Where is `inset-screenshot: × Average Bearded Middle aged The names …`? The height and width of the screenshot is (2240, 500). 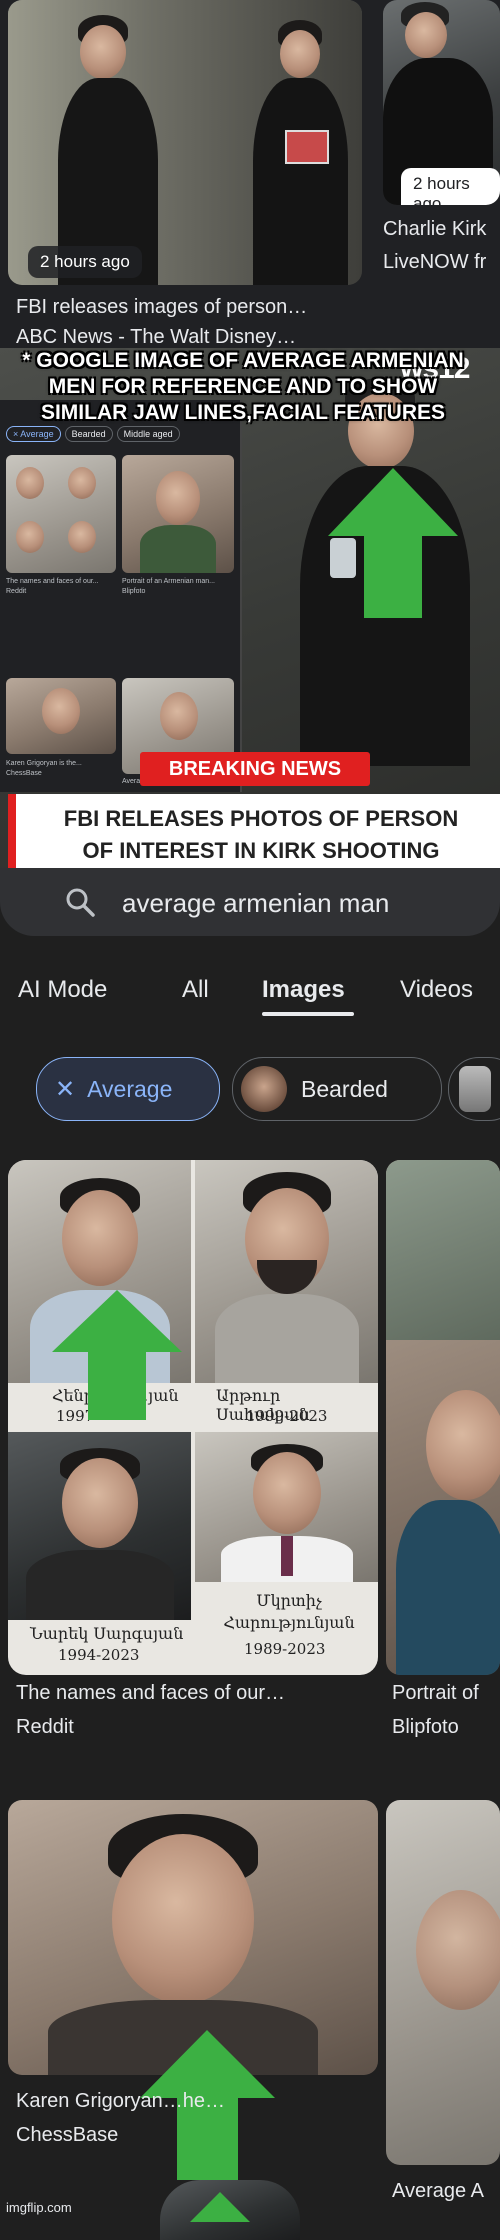
inset-screenshot: × Average Bearded Middle aged The names … is located at coordinates (121, 596).